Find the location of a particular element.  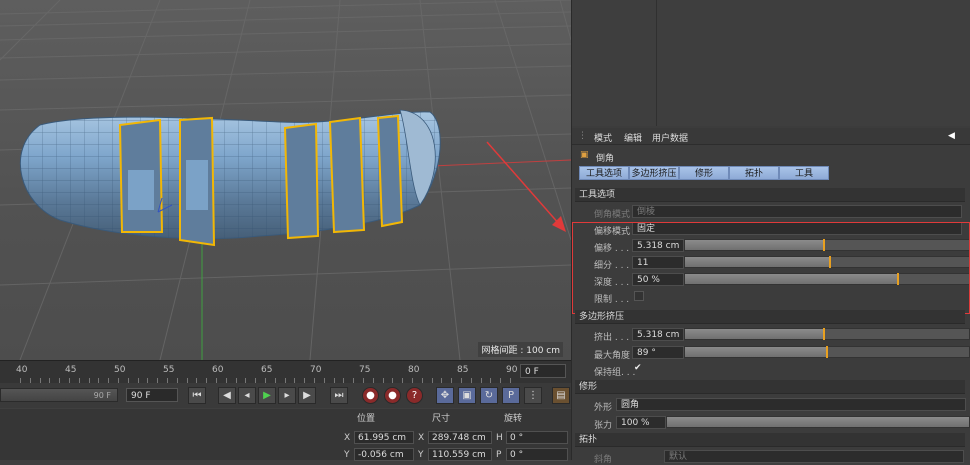

grid-distance-label: 网格间距 : 100 cm is located at coordinates (520, 349).